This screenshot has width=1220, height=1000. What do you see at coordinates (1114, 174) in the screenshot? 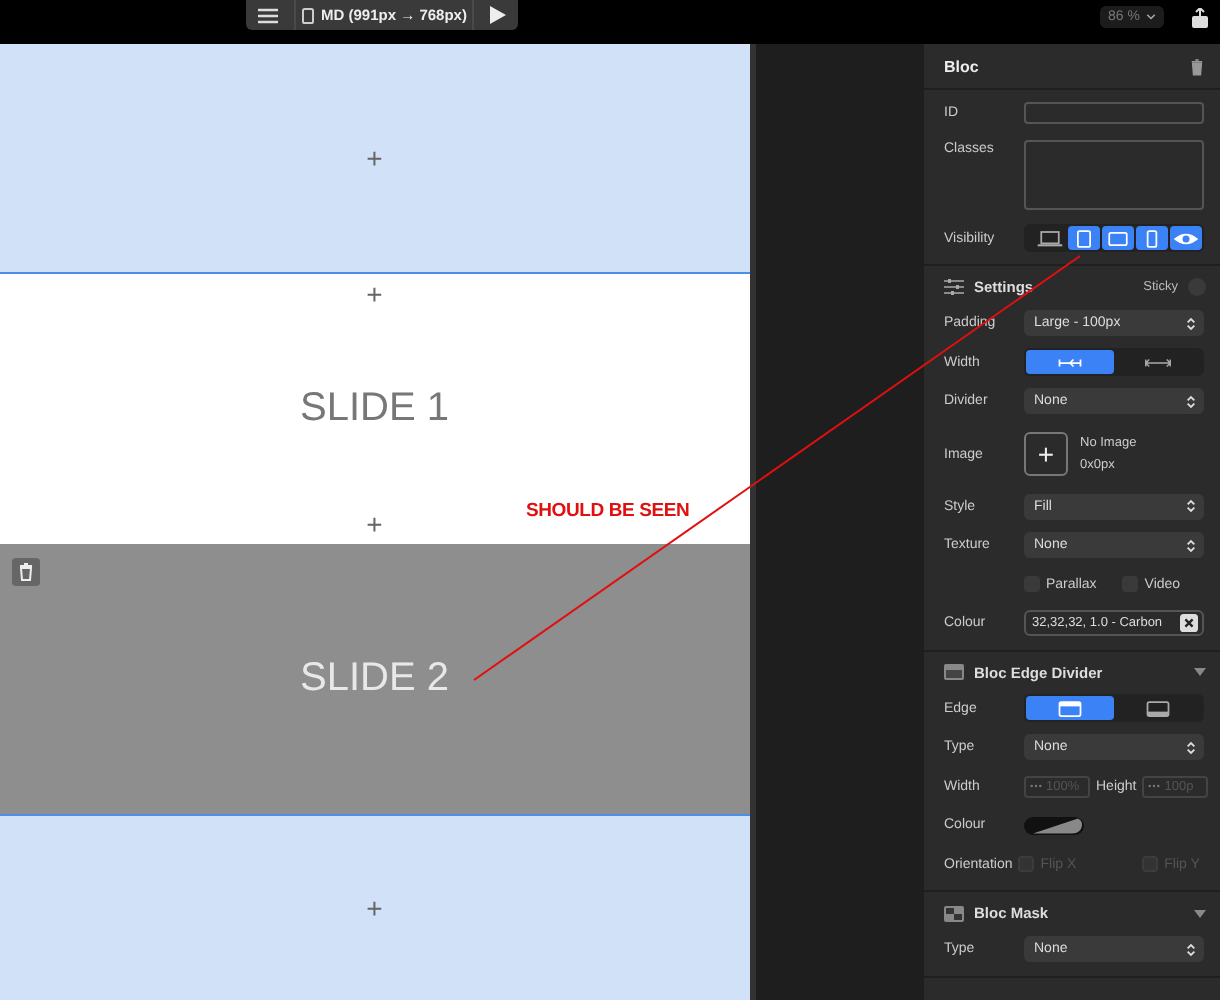
I see `classes-field` at bounding box center [1114, 174].